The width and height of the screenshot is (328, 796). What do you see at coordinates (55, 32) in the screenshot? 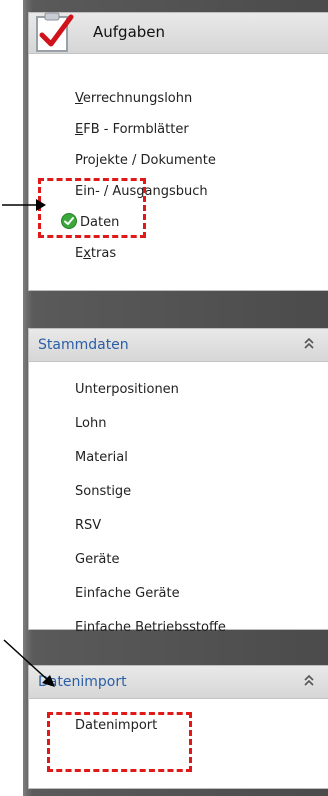
I see `clipboard-check-icon` at bounding box center [55, 32].